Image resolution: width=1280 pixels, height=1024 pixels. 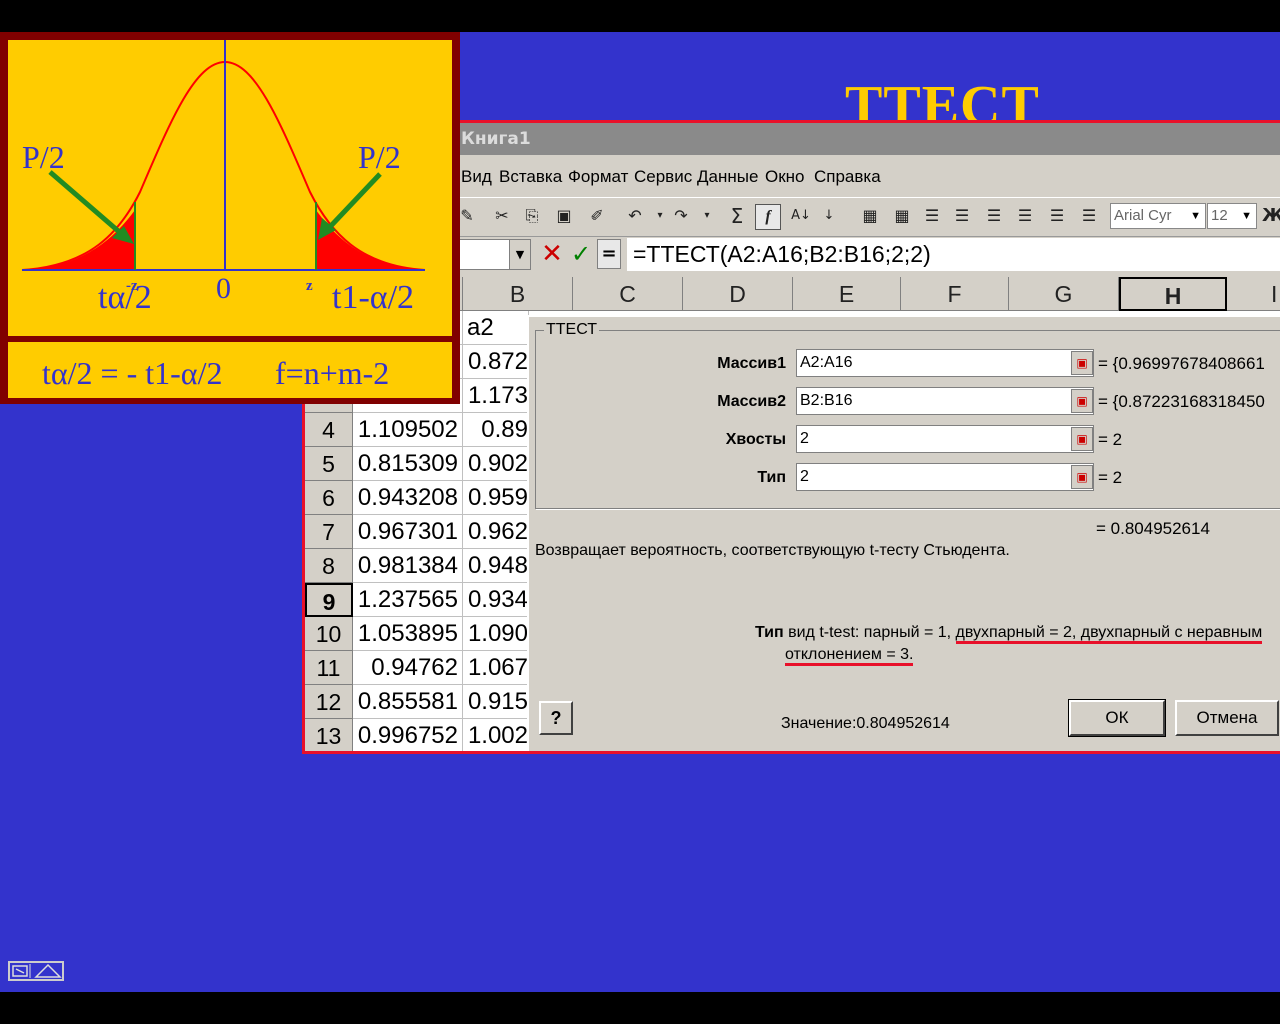 I want to click on type-result: = 2, so click(x=1110, y=477).